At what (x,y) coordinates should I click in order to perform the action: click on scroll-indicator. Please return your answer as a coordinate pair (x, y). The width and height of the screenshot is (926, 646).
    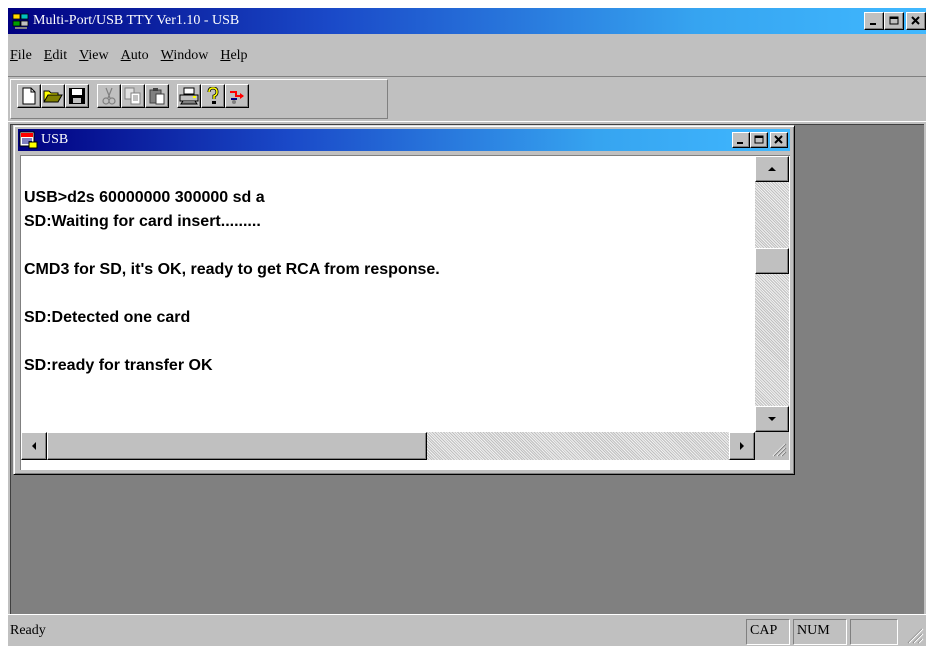
    Looking at the image, I should click on (874, 632).